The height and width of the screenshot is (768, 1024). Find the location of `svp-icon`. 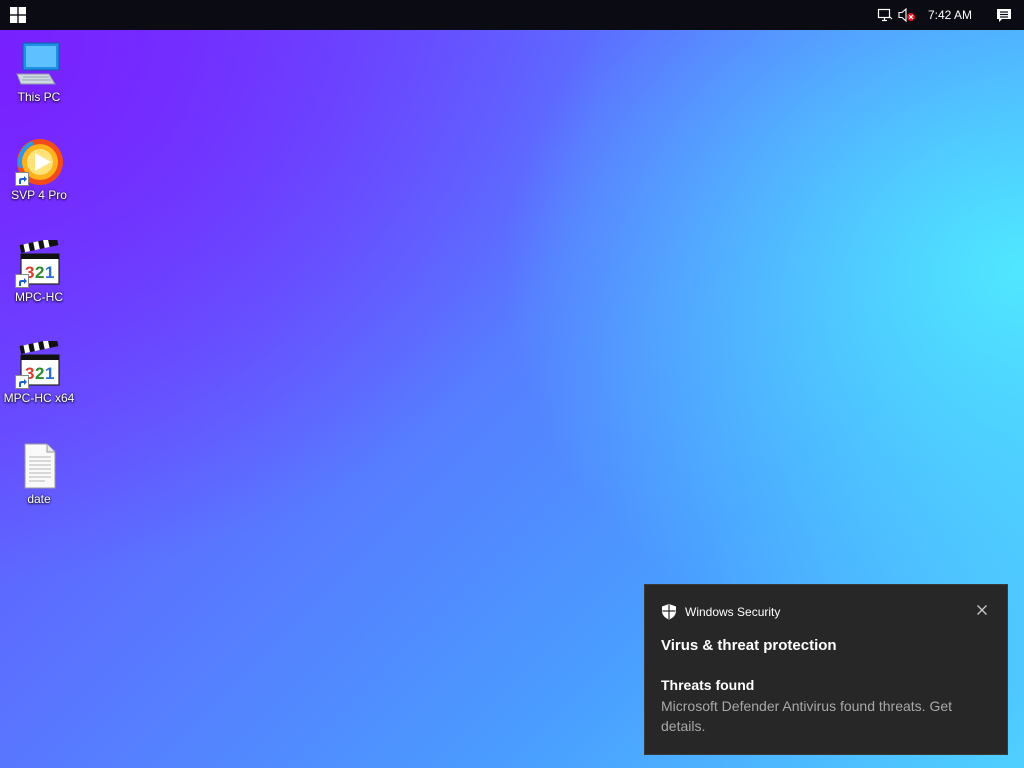

svp-icon is located at coordinates (39, 162).